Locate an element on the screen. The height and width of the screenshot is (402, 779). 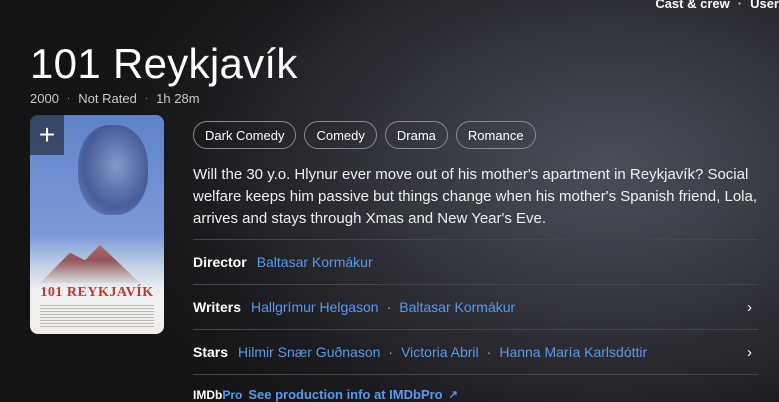
star-link: Hilmir Snær Guðnason is located at coordinates (309, 352).